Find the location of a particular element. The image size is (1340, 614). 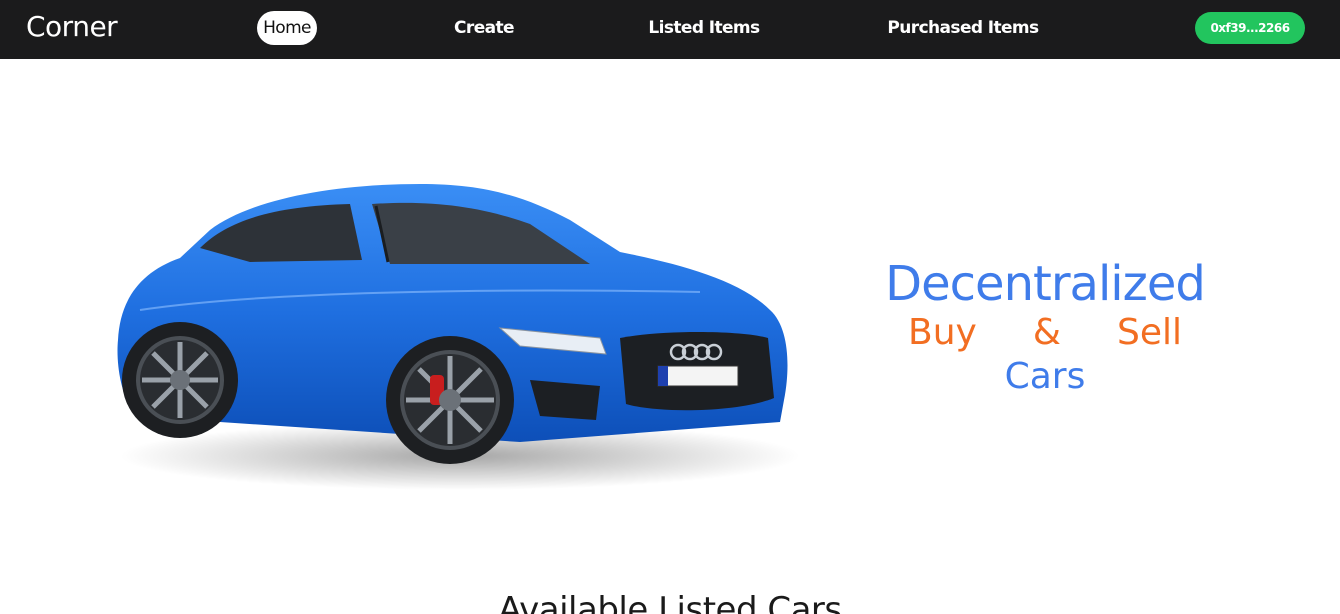

hero-word-cars: Cars is located at coordinates (1045, 376).